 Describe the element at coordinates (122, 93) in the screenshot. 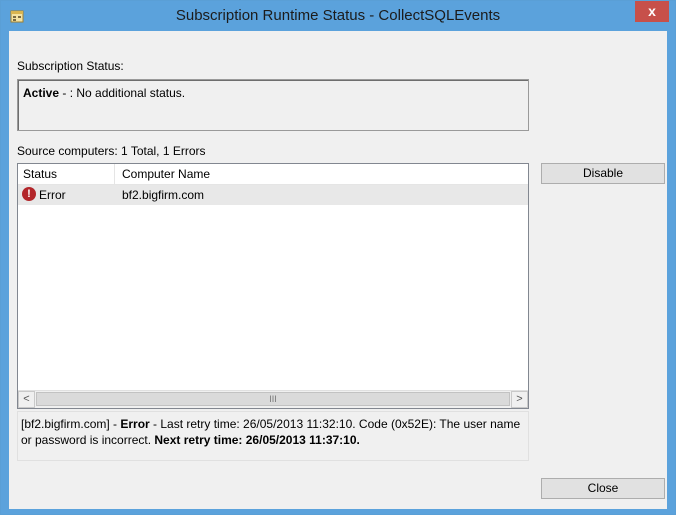

I see `status-detail: - : No additional status.` at that location.